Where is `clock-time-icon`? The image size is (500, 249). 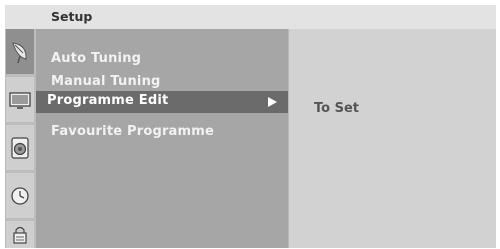
clock-time-icon is located at coordinates (20, 195).